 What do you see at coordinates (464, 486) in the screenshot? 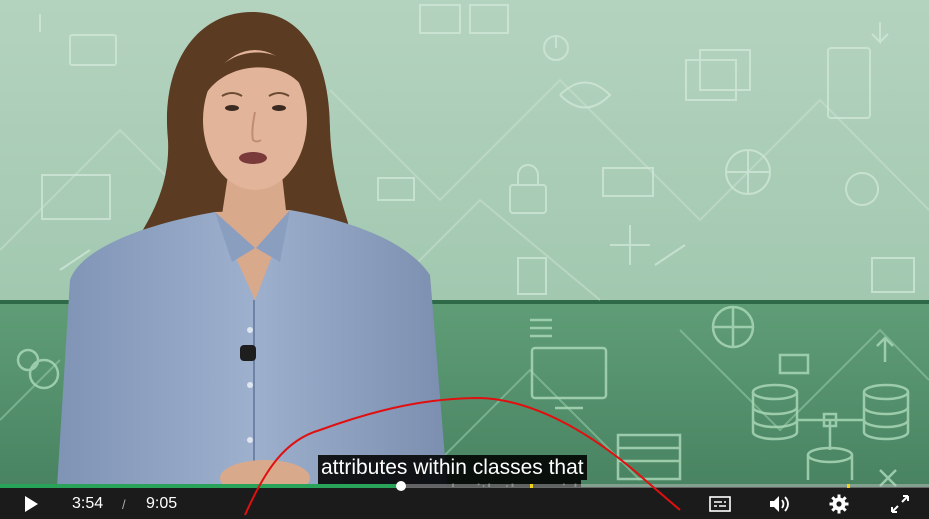
I see `seek-bar` at bounding box center [464, 486].